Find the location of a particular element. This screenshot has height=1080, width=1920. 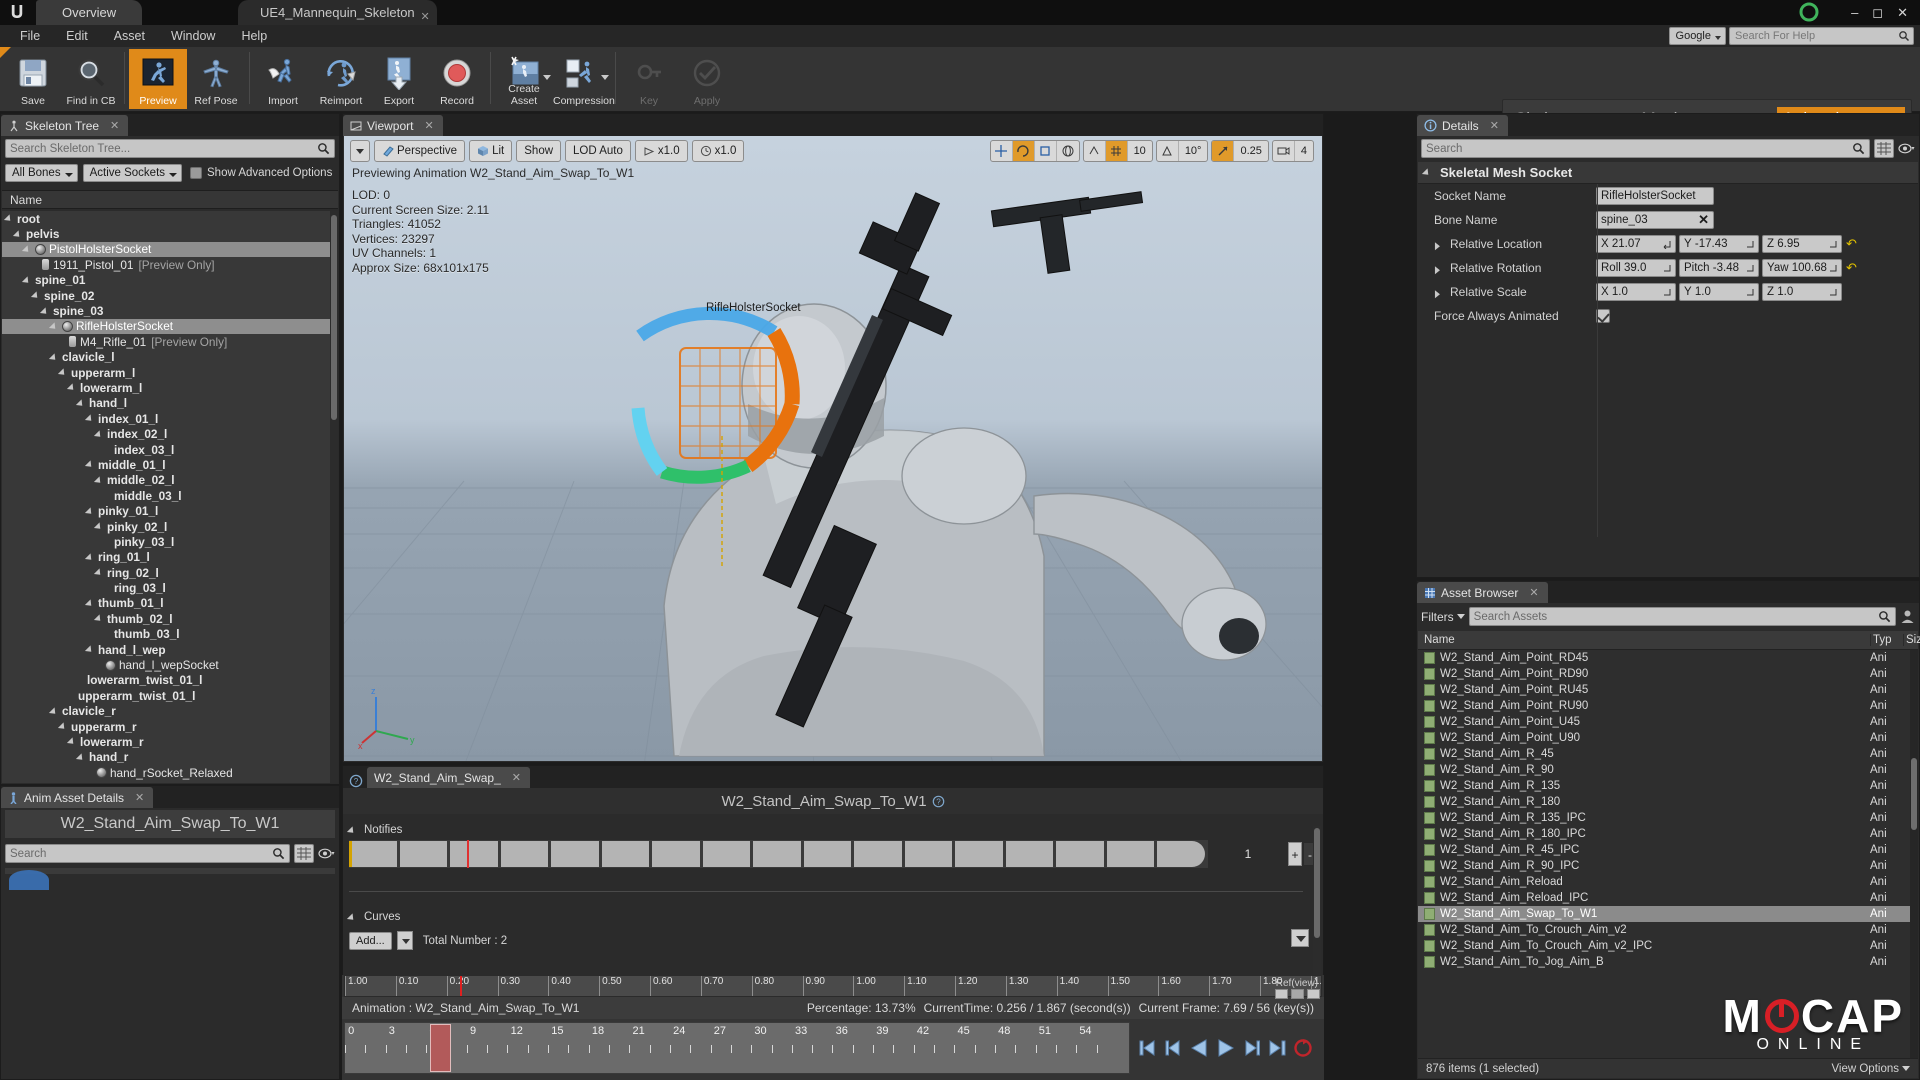

menu-asset: Asset is located at coordinates (129, 36).